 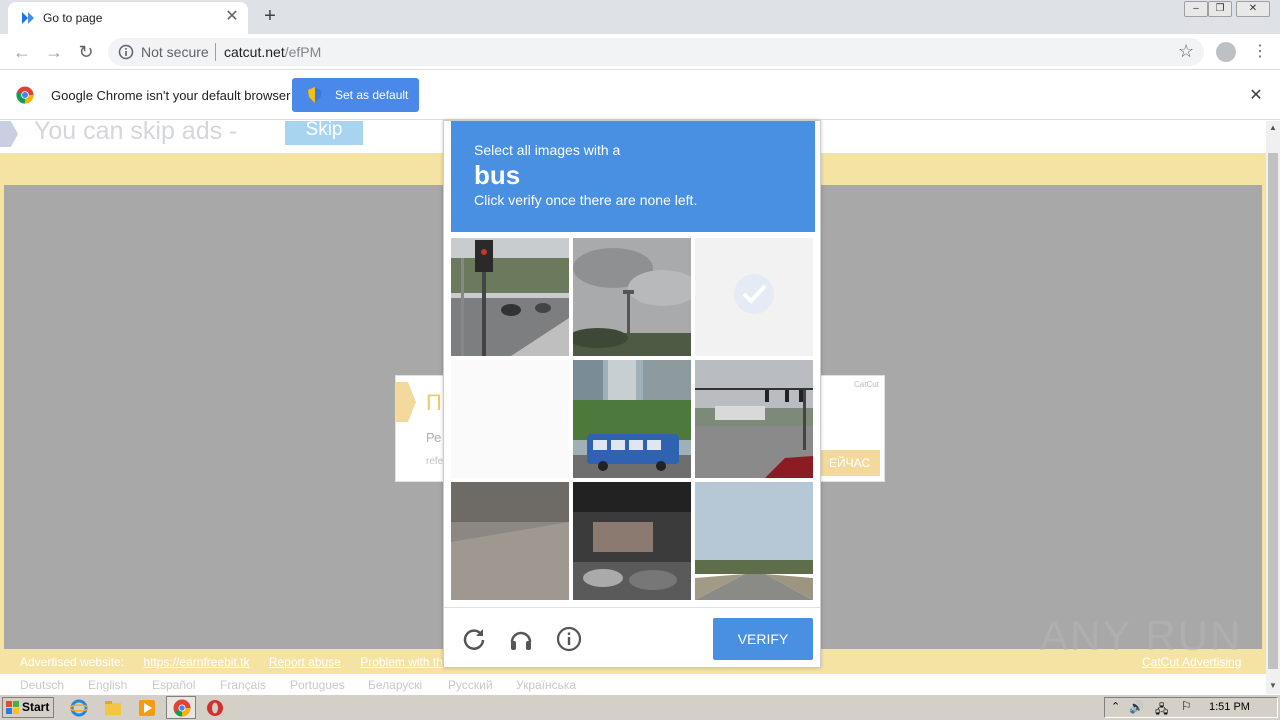 I want to click on url-text: catcut.net/efPM, so click(x=272, y=52).